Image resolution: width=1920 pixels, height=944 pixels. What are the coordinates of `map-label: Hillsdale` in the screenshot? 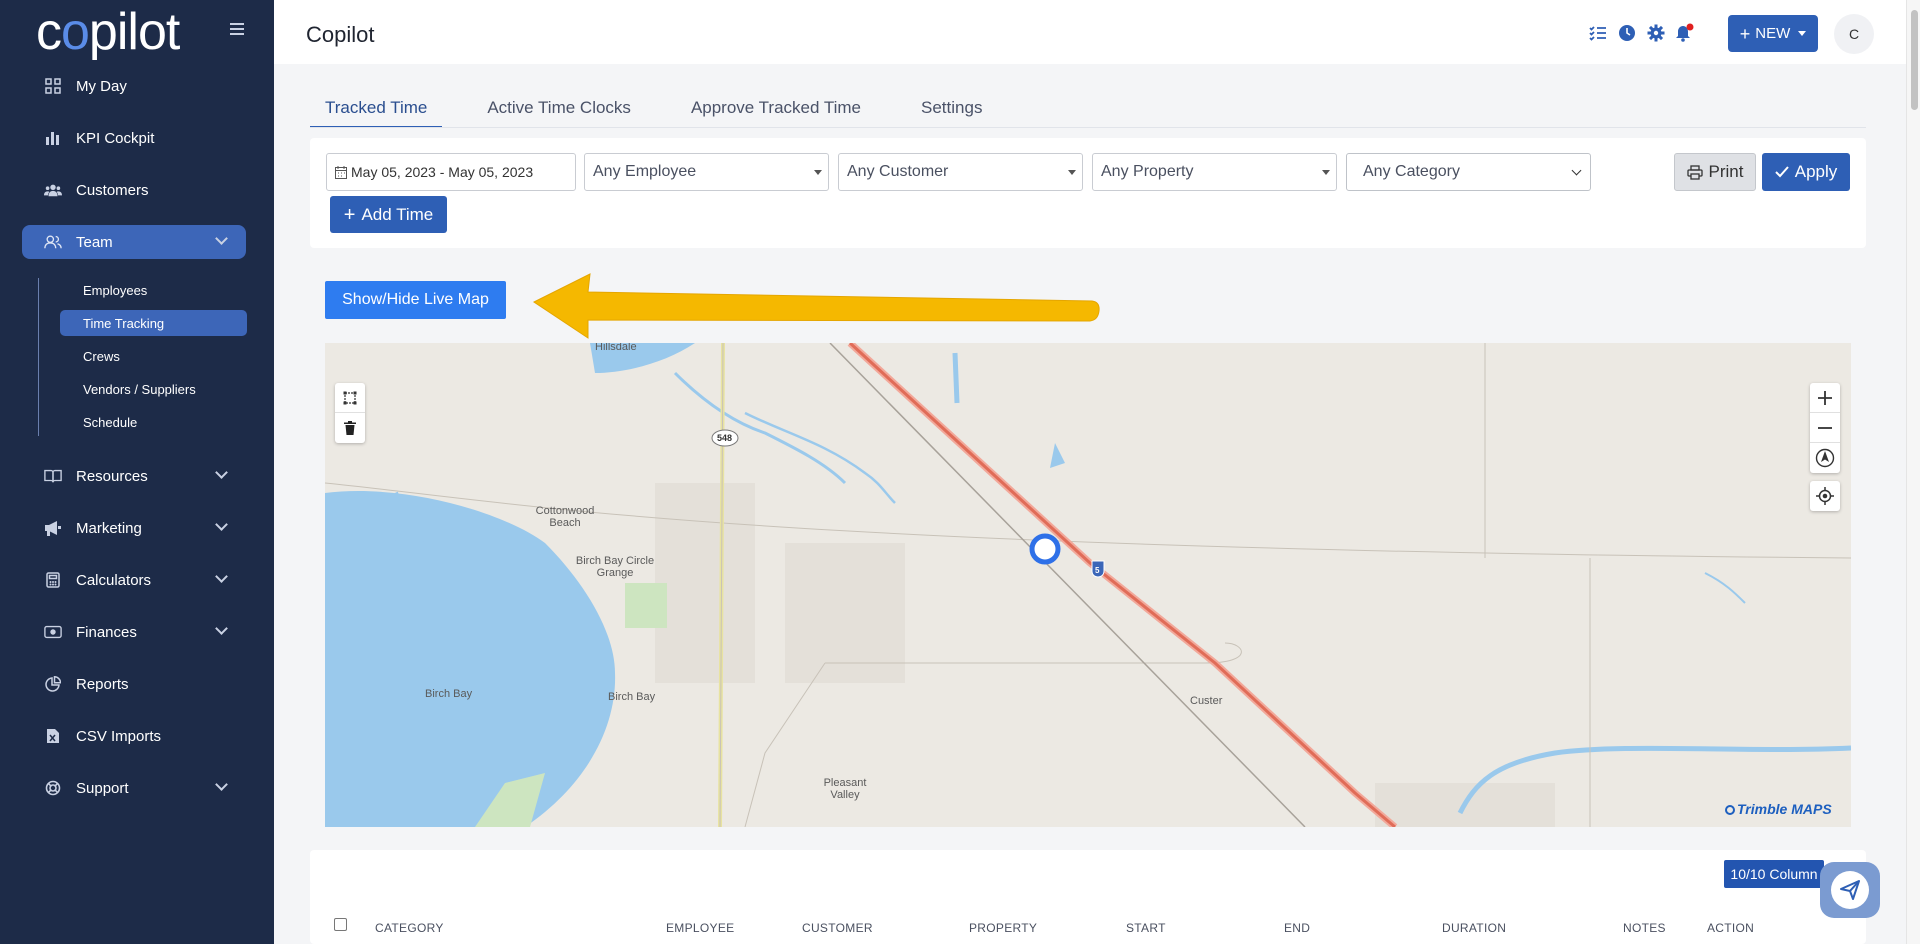 It's located at (616, 348).